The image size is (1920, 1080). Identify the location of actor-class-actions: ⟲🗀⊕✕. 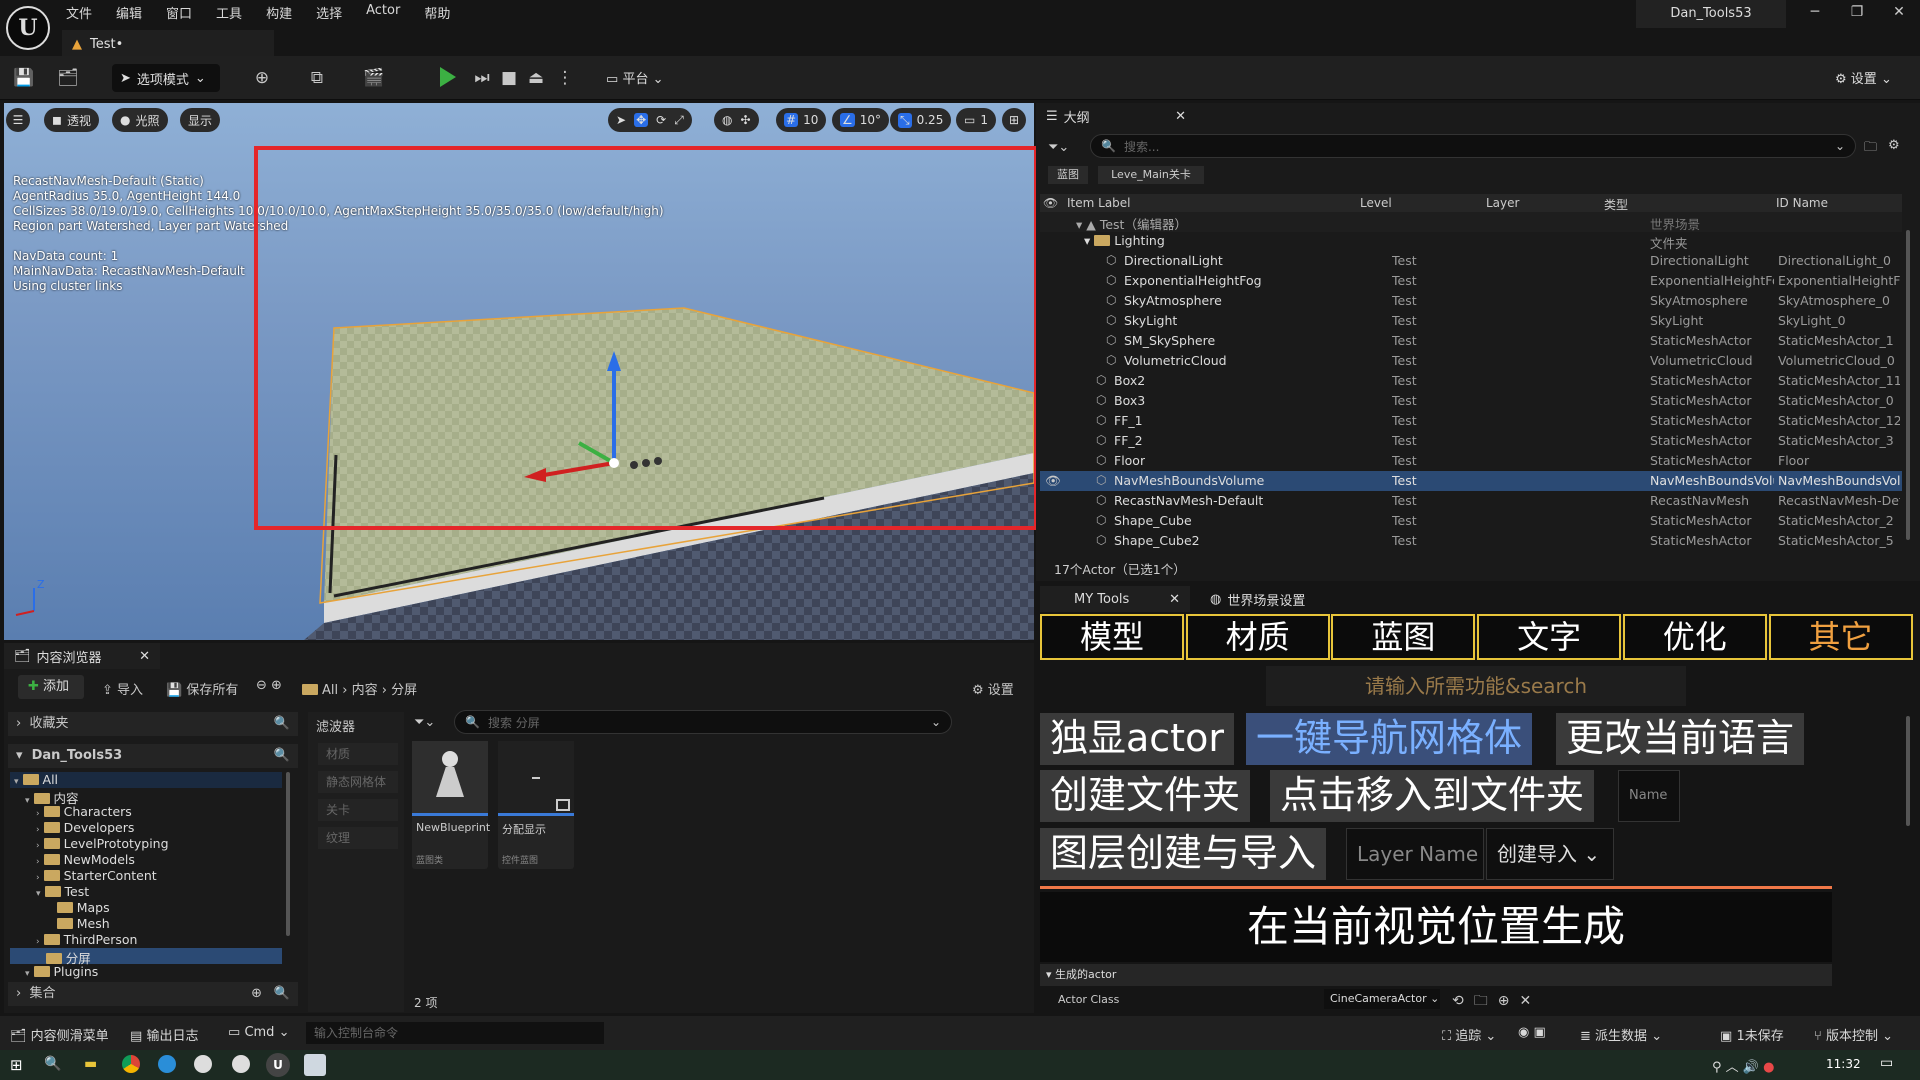
(1496, 1002).